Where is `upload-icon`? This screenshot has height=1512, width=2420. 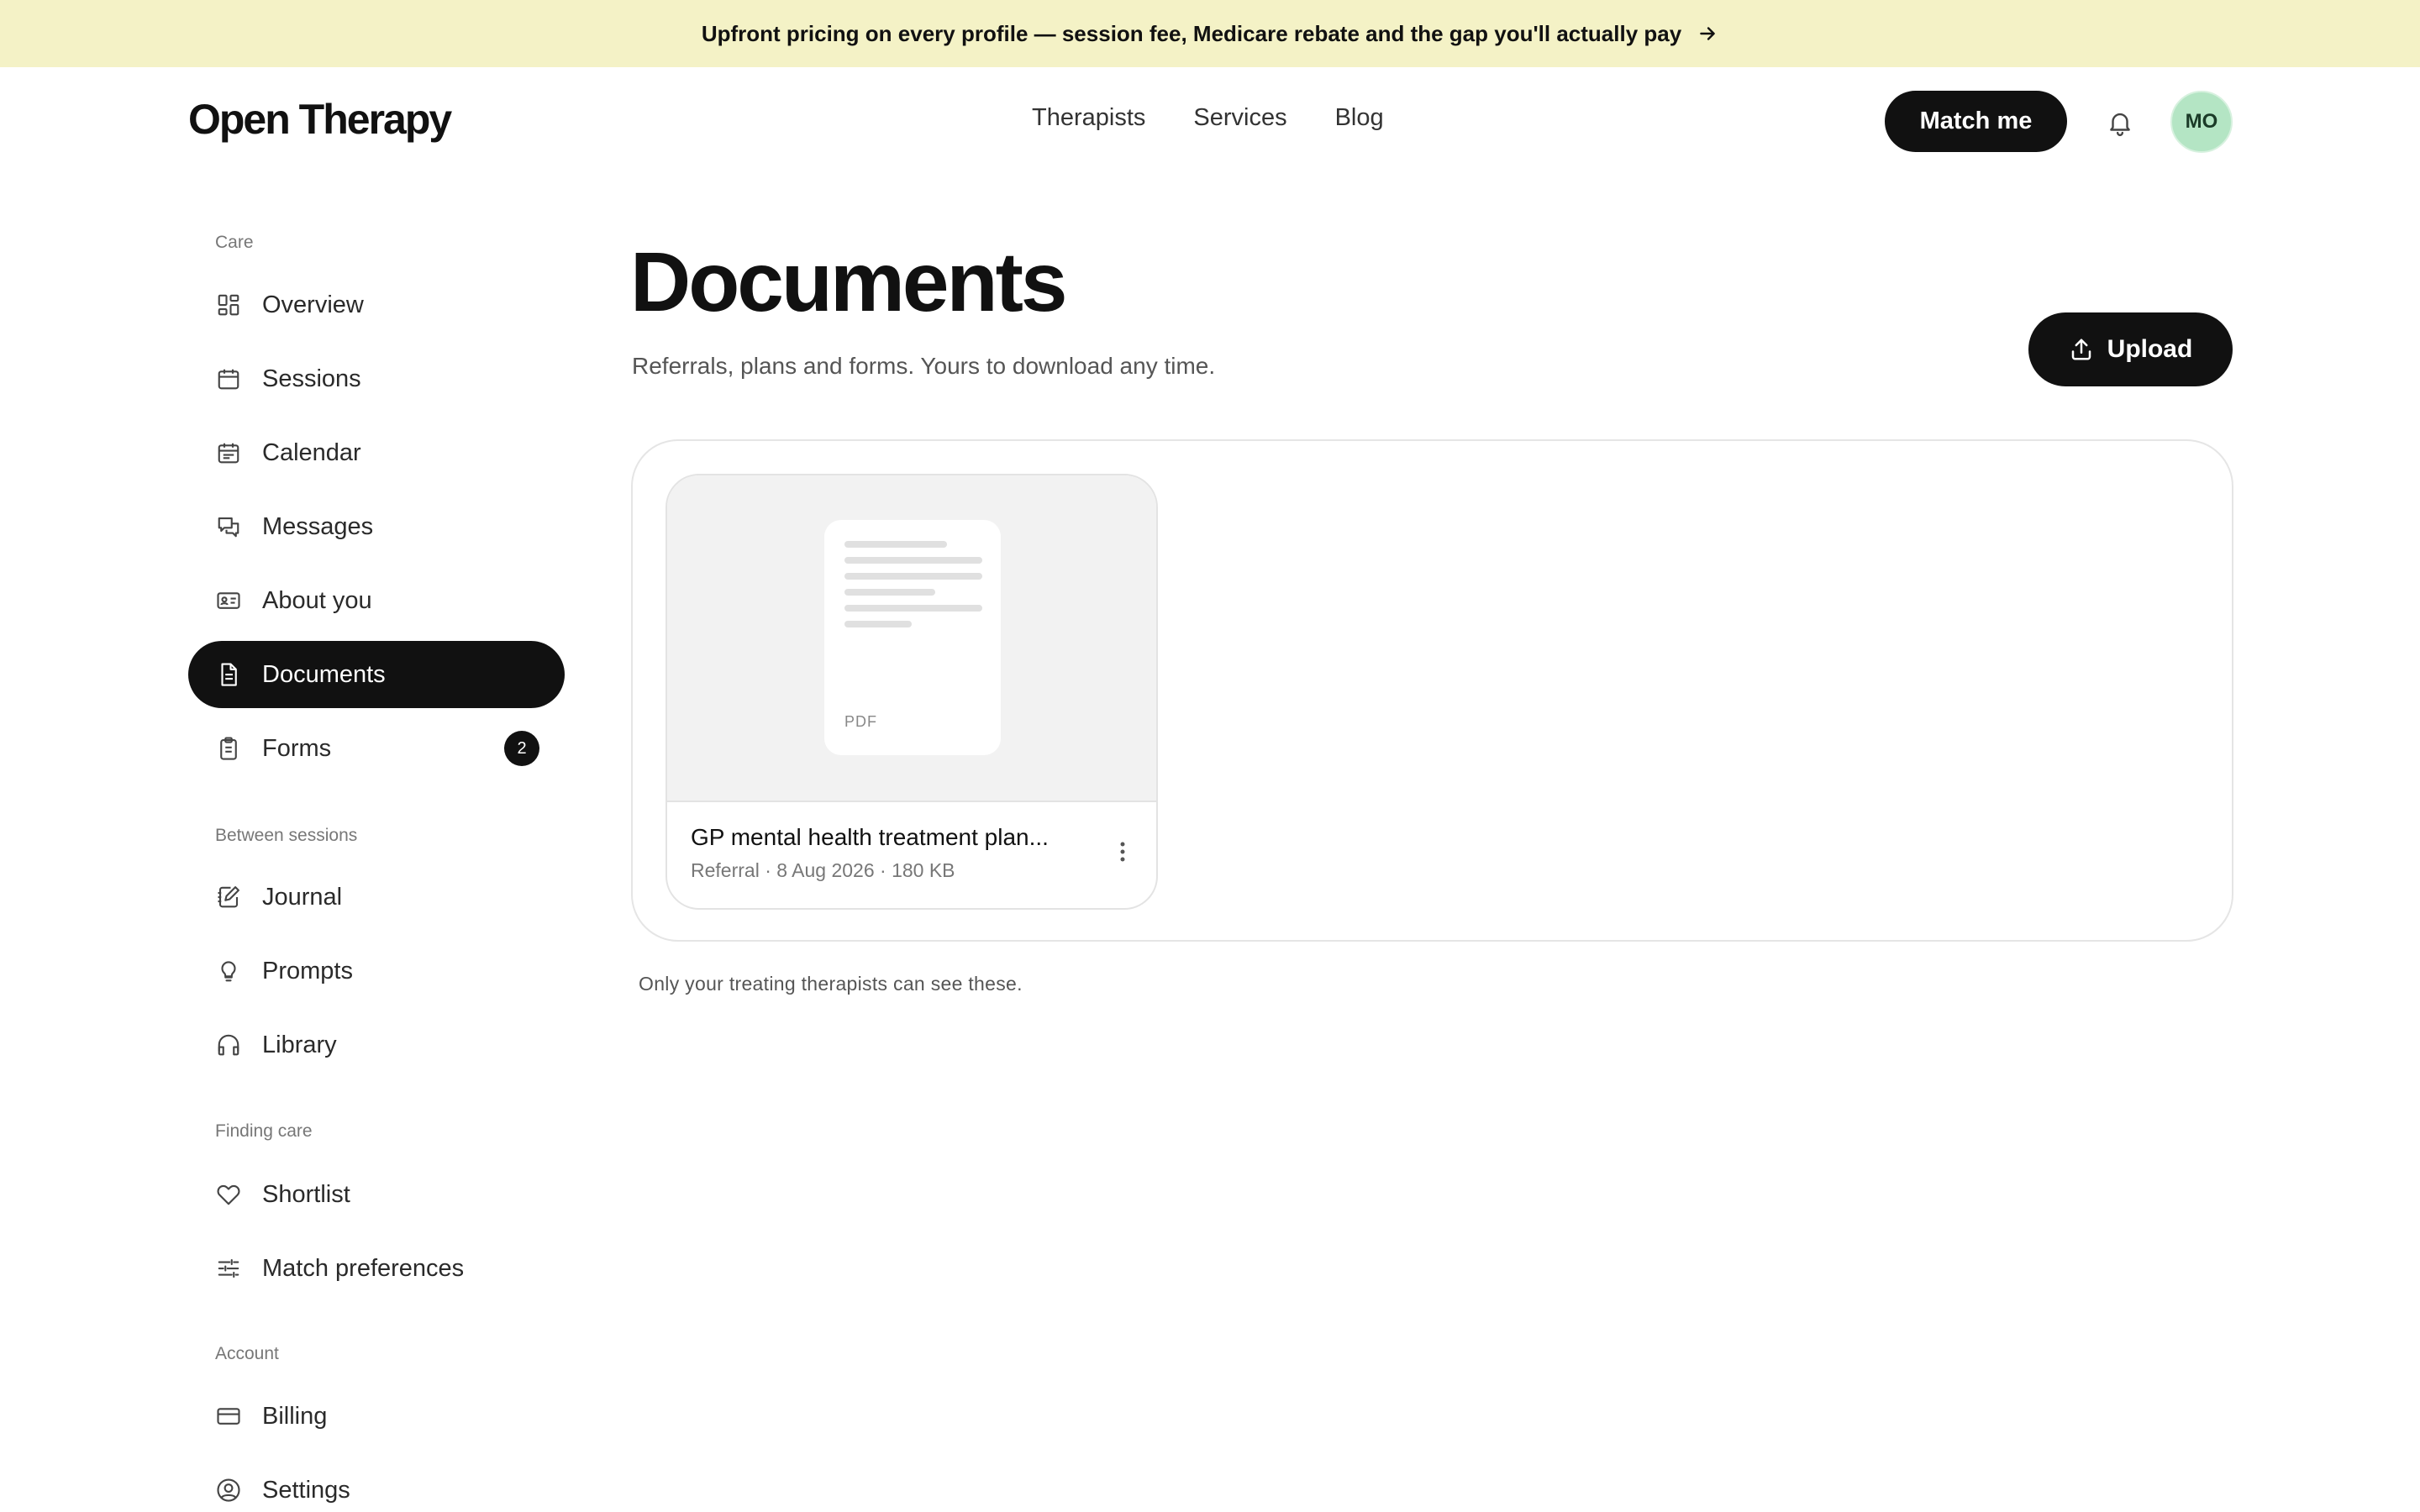
upload-icon is located at coordinates (2081, 349).